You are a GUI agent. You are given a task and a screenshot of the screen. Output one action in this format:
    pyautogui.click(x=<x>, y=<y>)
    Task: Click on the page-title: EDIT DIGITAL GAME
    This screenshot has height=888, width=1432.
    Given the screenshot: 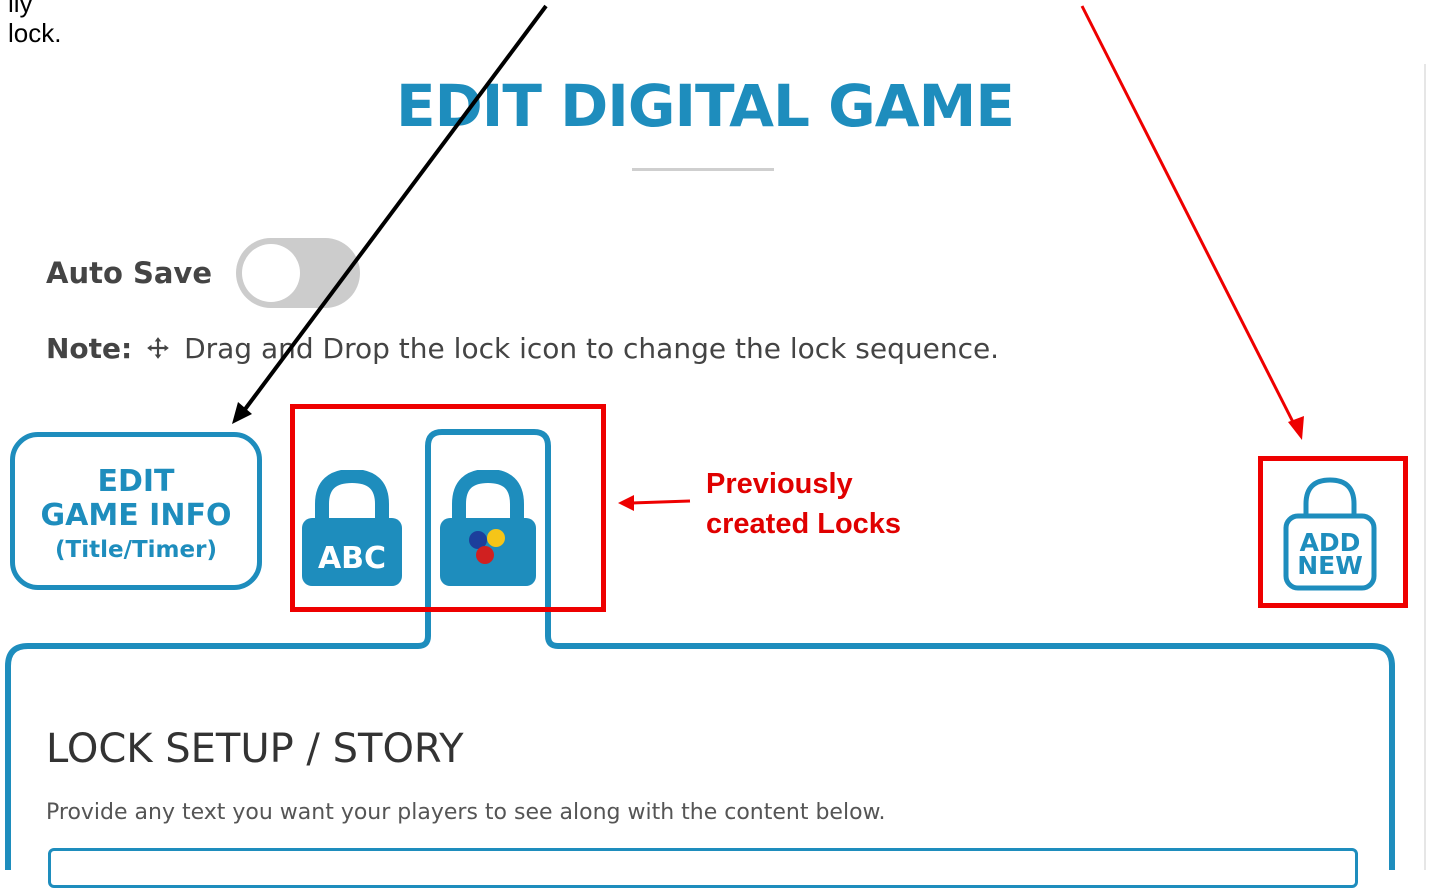 What is the action you would take?
    pyautogui.click(x=705, y=106)
    